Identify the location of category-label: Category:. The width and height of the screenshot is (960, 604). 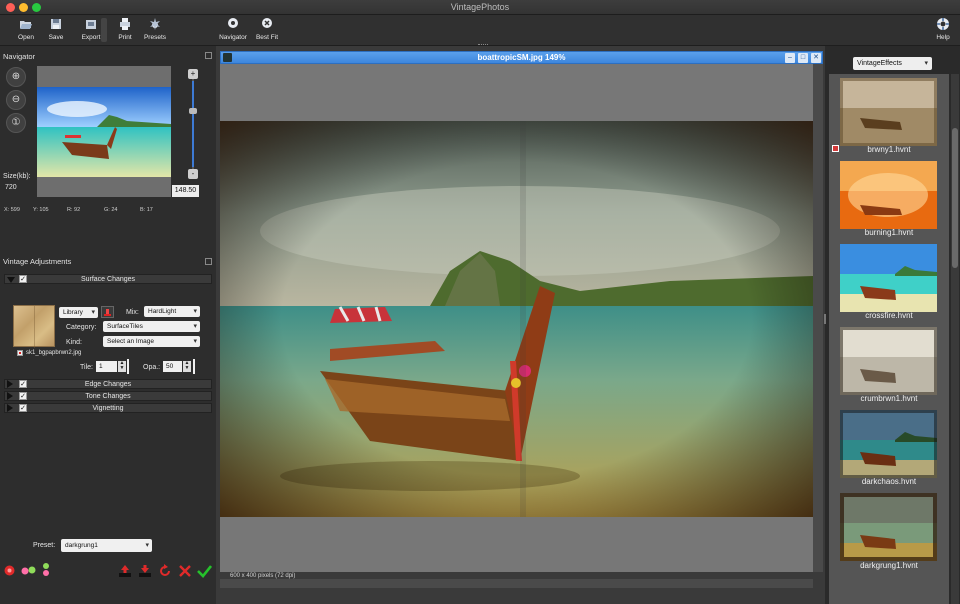
(81, 327).